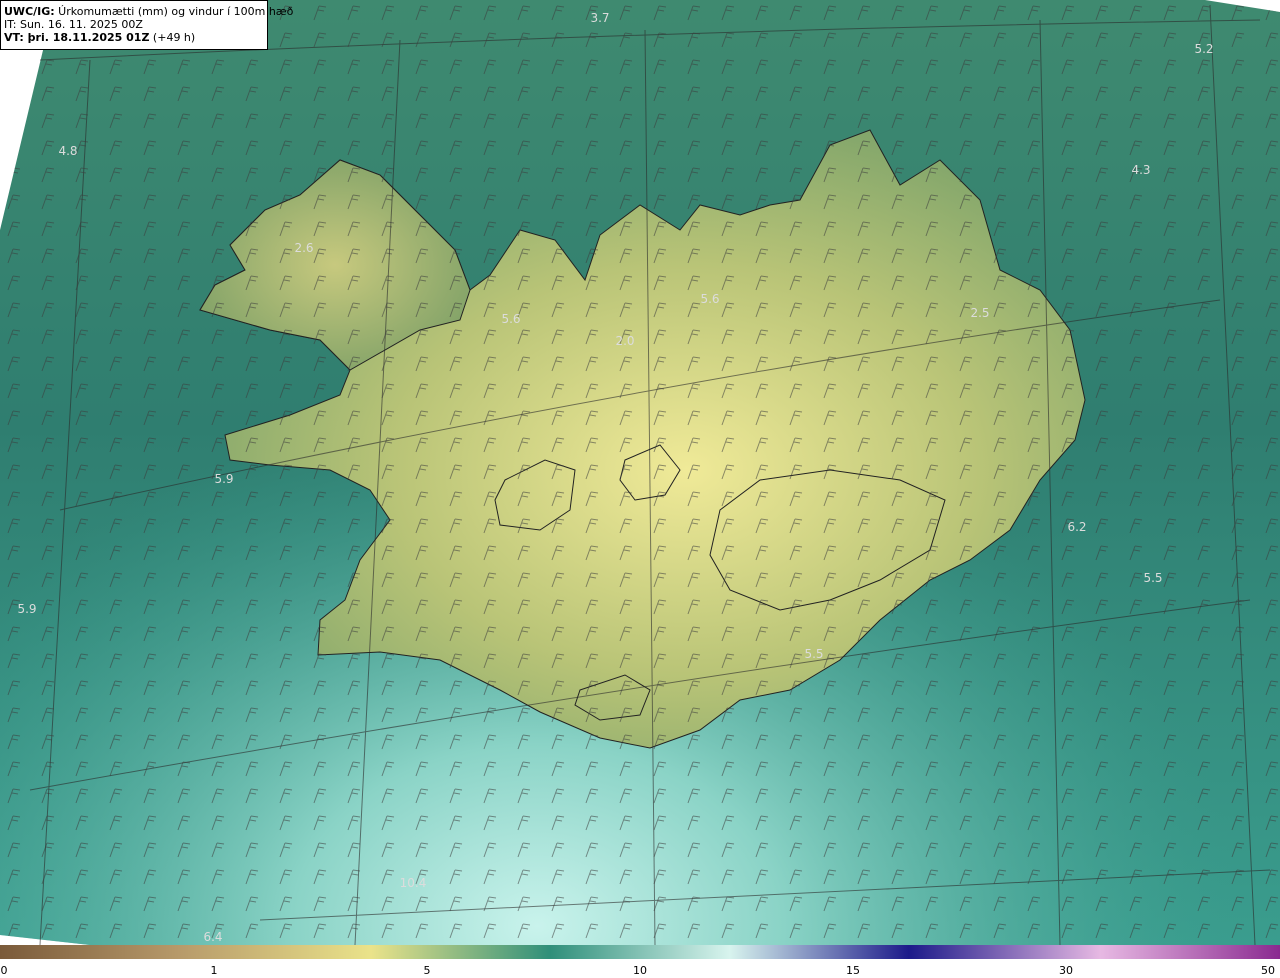 The width and height of the screenshot is (1280, 978). I want to click on map-value-label: 2.5, so click(980, 313).